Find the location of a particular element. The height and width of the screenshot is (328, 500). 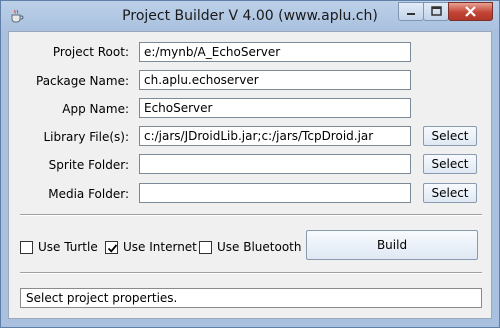

window-controls is located at coordinates (445, 12).